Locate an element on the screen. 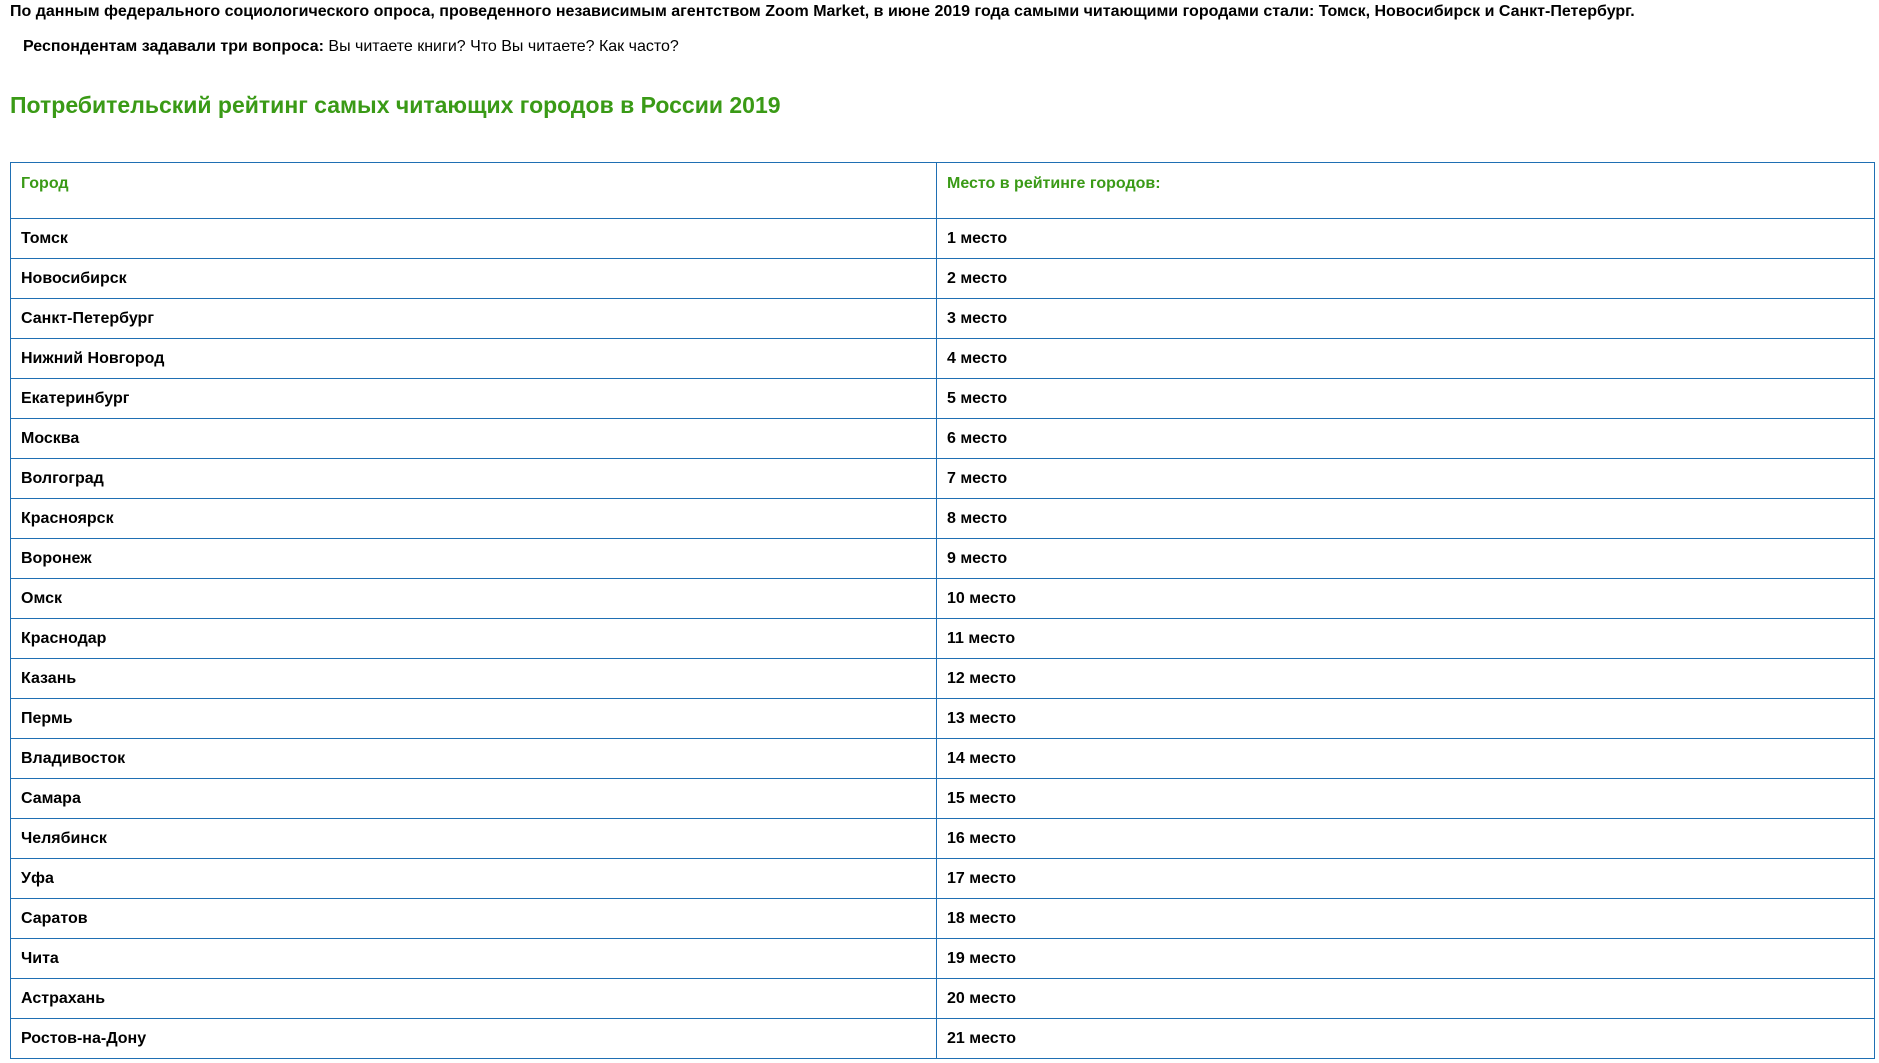 This screenshot has height=1063, width=1879. table-row: Новосибирск 2 место is located at coordinates (942, 278).